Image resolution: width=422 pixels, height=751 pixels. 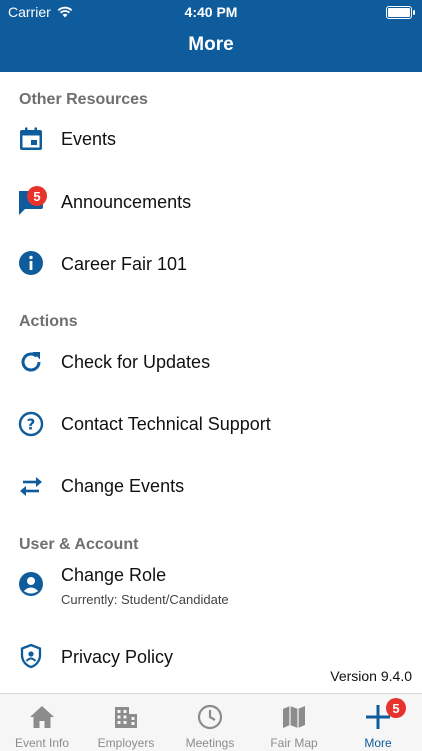 What do you see at coordinates (42, 743) in the screenshot?
I see `tab-label: Event Info` at bounding box center [42, 743].